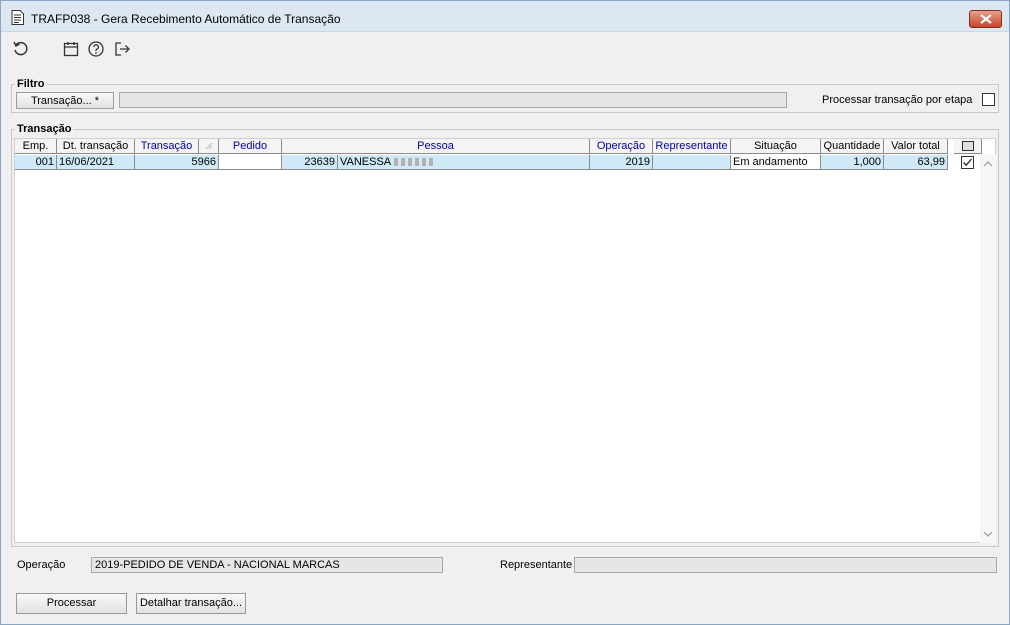 This screenshot has width=1010, height=625. What do you see at coordinates (36, 146) in the screenshot?
I see `col-header-emp: Emp.` at bounding box center [36, 146].